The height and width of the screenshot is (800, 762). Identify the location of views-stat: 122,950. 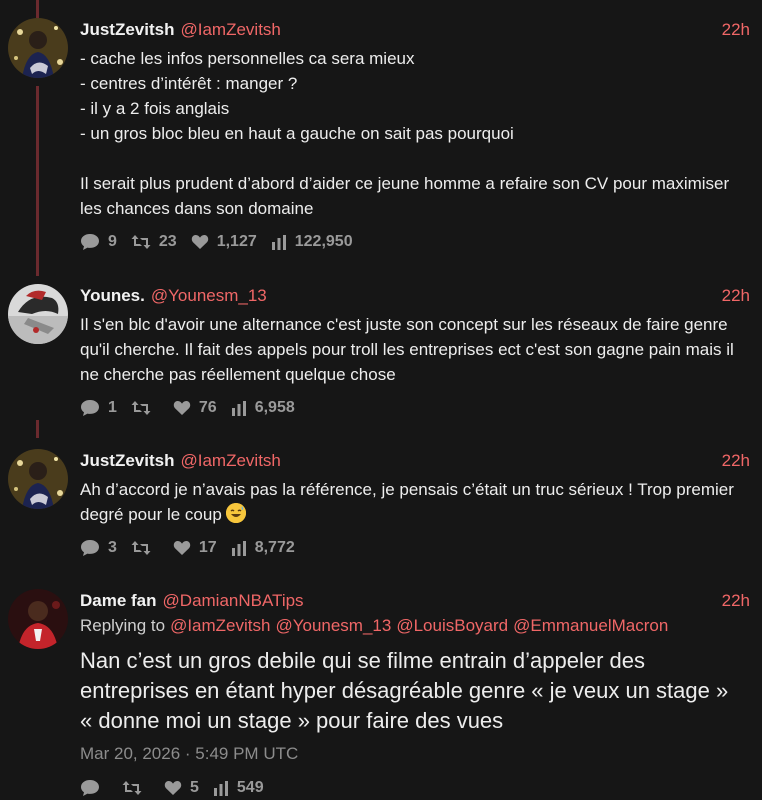
(312, 242).